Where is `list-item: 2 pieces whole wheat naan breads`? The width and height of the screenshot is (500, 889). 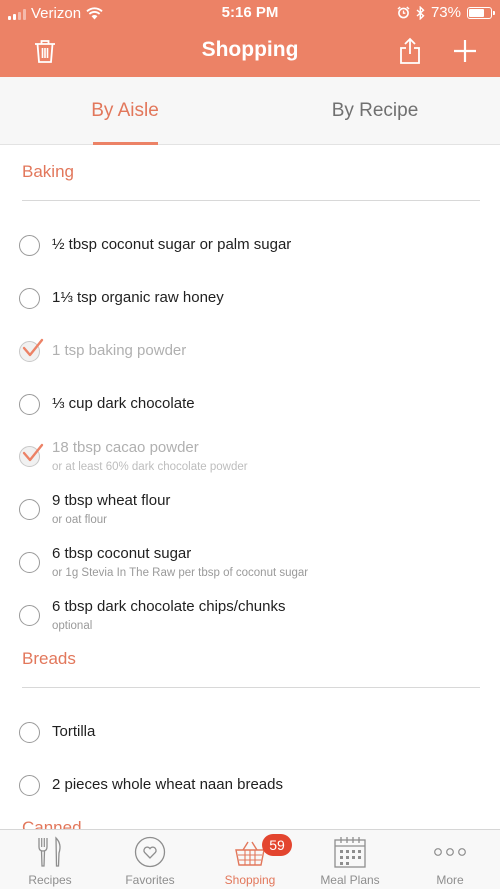 list-item: 2 pieces whole wheat naan breads is located at coordinates (250, 783).